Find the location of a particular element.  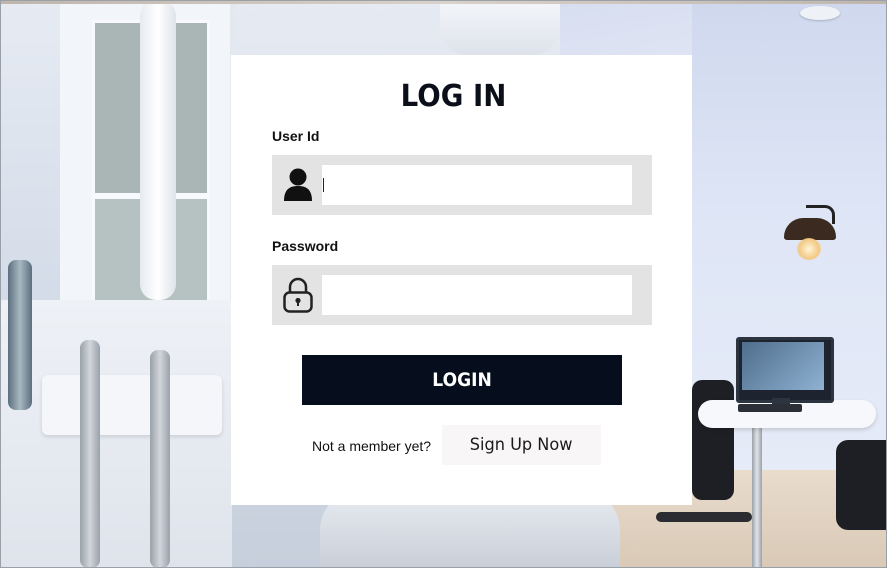

password-input is located at coordinates (477, 295).